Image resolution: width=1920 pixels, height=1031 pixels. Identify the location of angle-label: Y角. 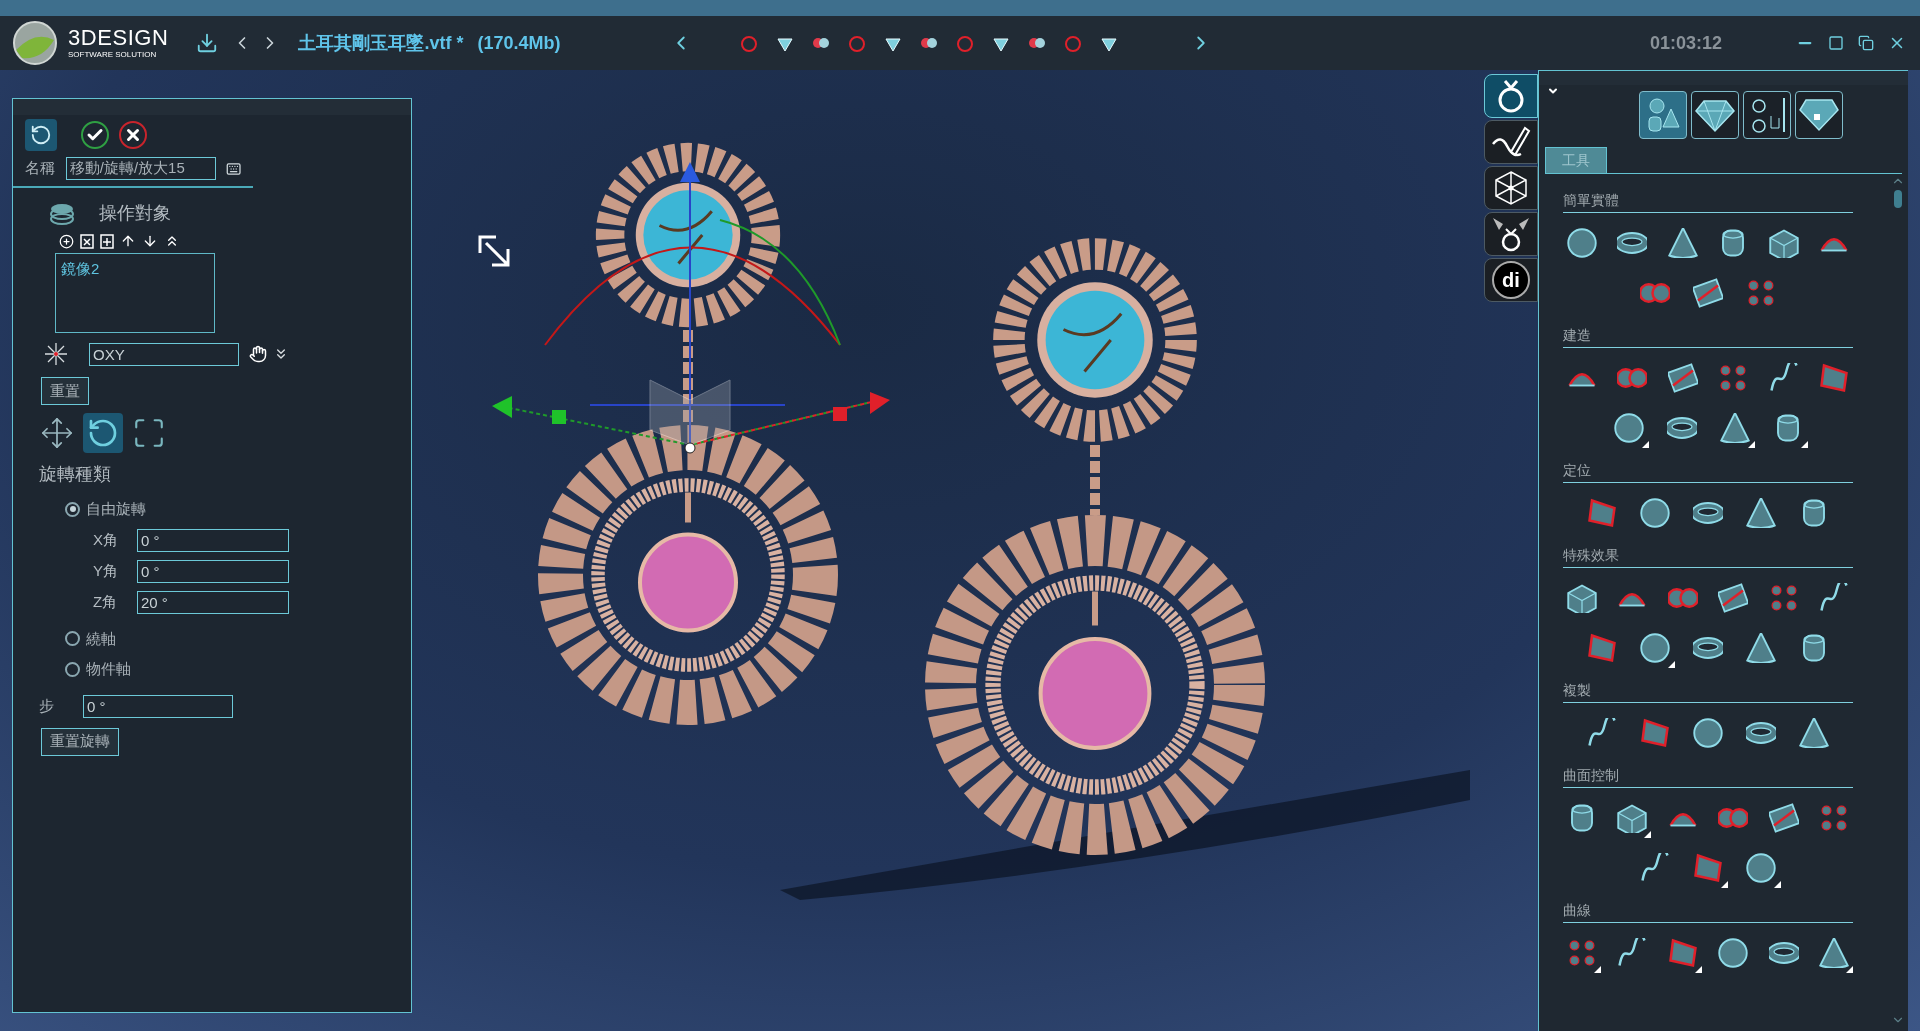
(106, 570).